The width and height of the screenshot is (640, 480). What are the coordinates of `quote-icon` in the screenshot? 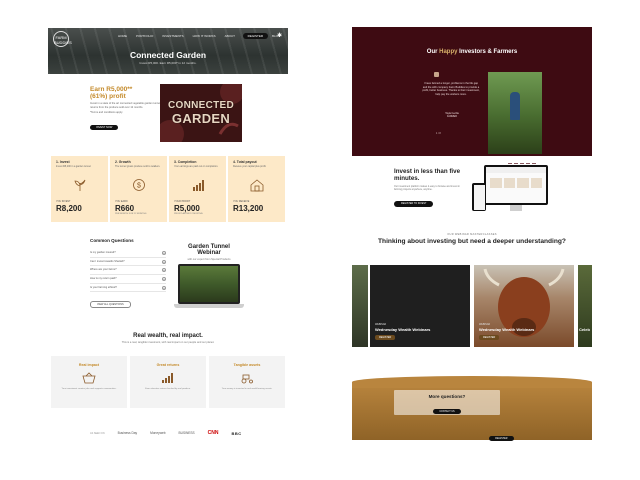 It's located at (436, 74).